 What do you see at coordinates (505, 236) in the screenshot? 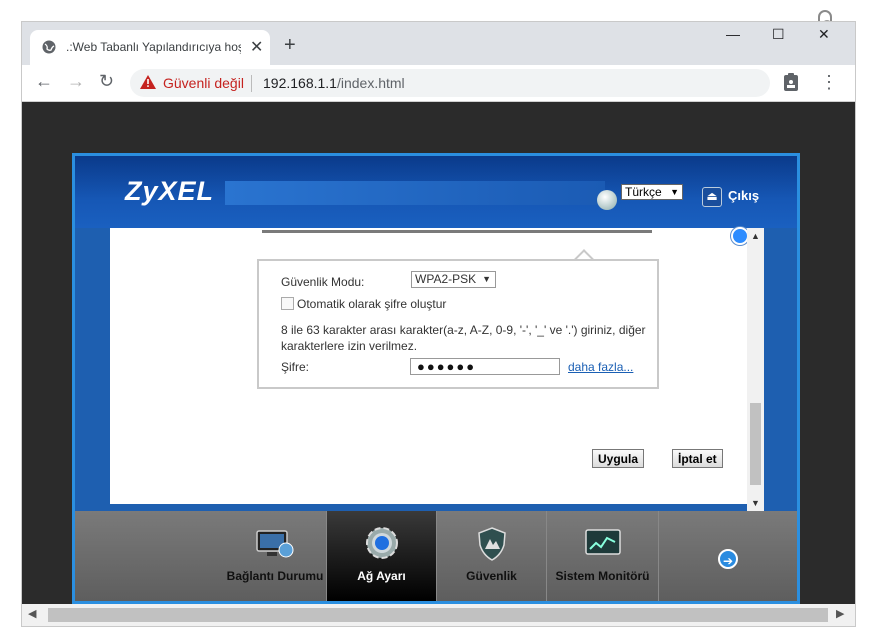
I see `settings-slider-track` at bounding box center [505, 236].